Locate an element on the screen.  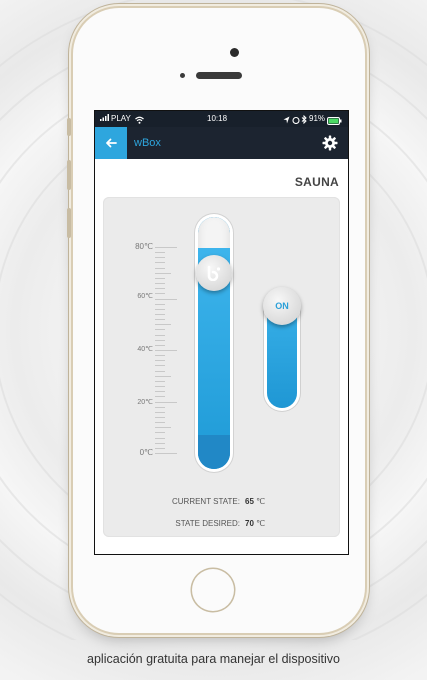
slider-base is located at coordinates (214, 452).